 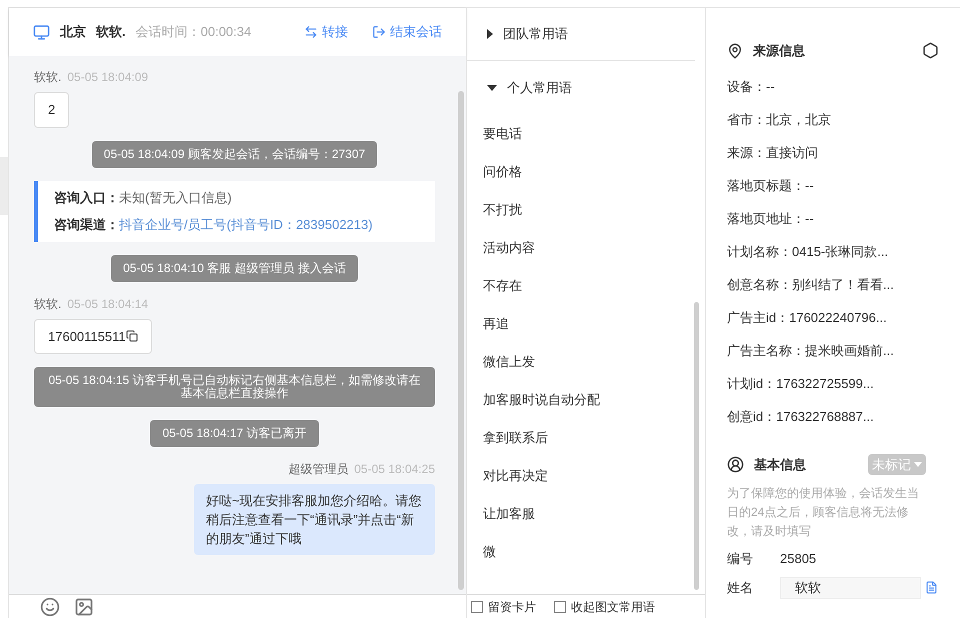 I want to click on message-bubble: 17600115511, so click(x=93, y=336).